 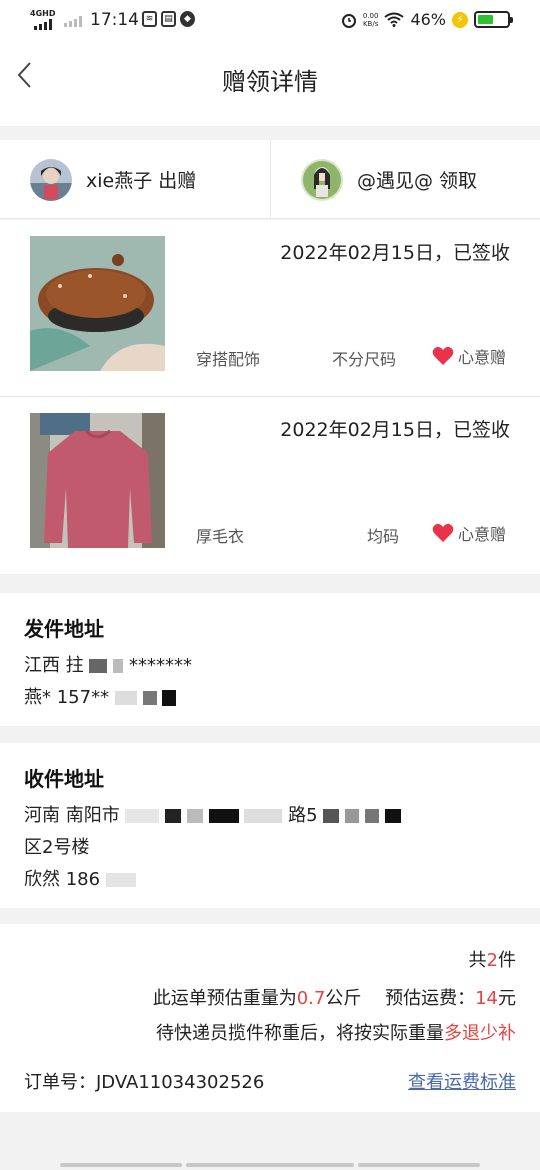 What do you see at coordinates (97, 480) in the screenshot?
I see `item-photo-sweater` at bounding box center [97, 480].